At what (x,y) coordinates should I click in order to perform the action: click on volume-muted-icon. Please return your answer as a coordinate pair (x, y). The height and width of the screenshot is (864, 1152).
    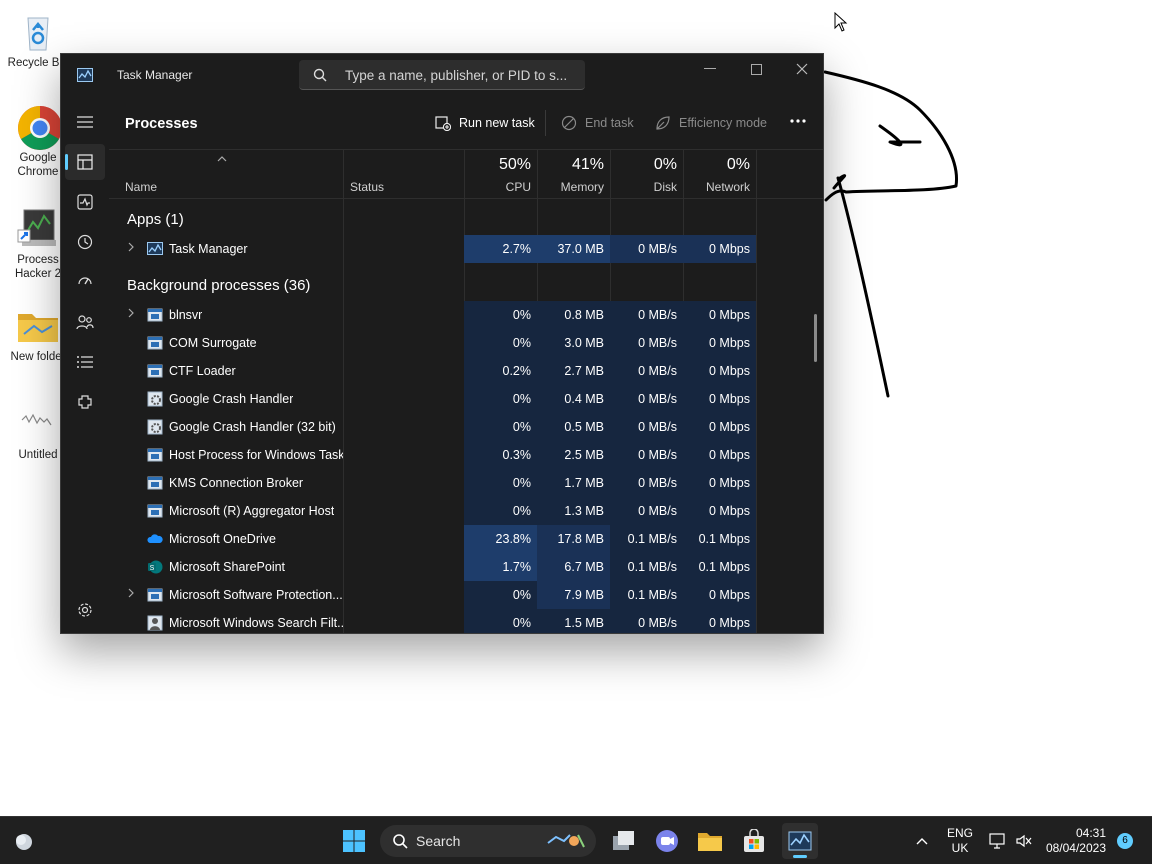
    Looking at the image, I should click on (1024, 841).